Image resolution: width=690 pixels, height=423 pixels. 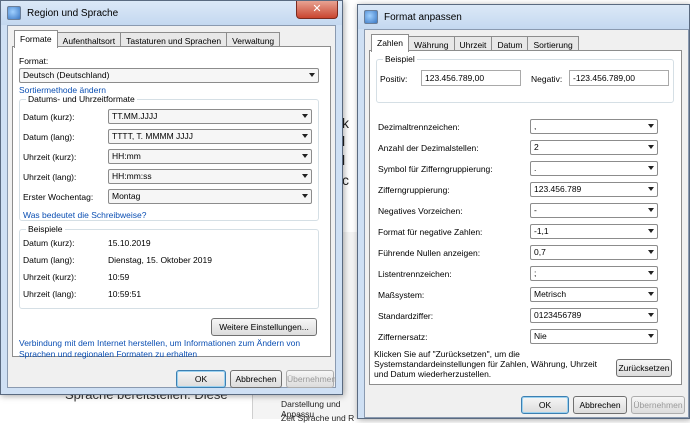 What do you see at coordinates (390, 43) in the screenshot?
I see `tab-zahlen: Zahlen` at bounding box center [390, 43].